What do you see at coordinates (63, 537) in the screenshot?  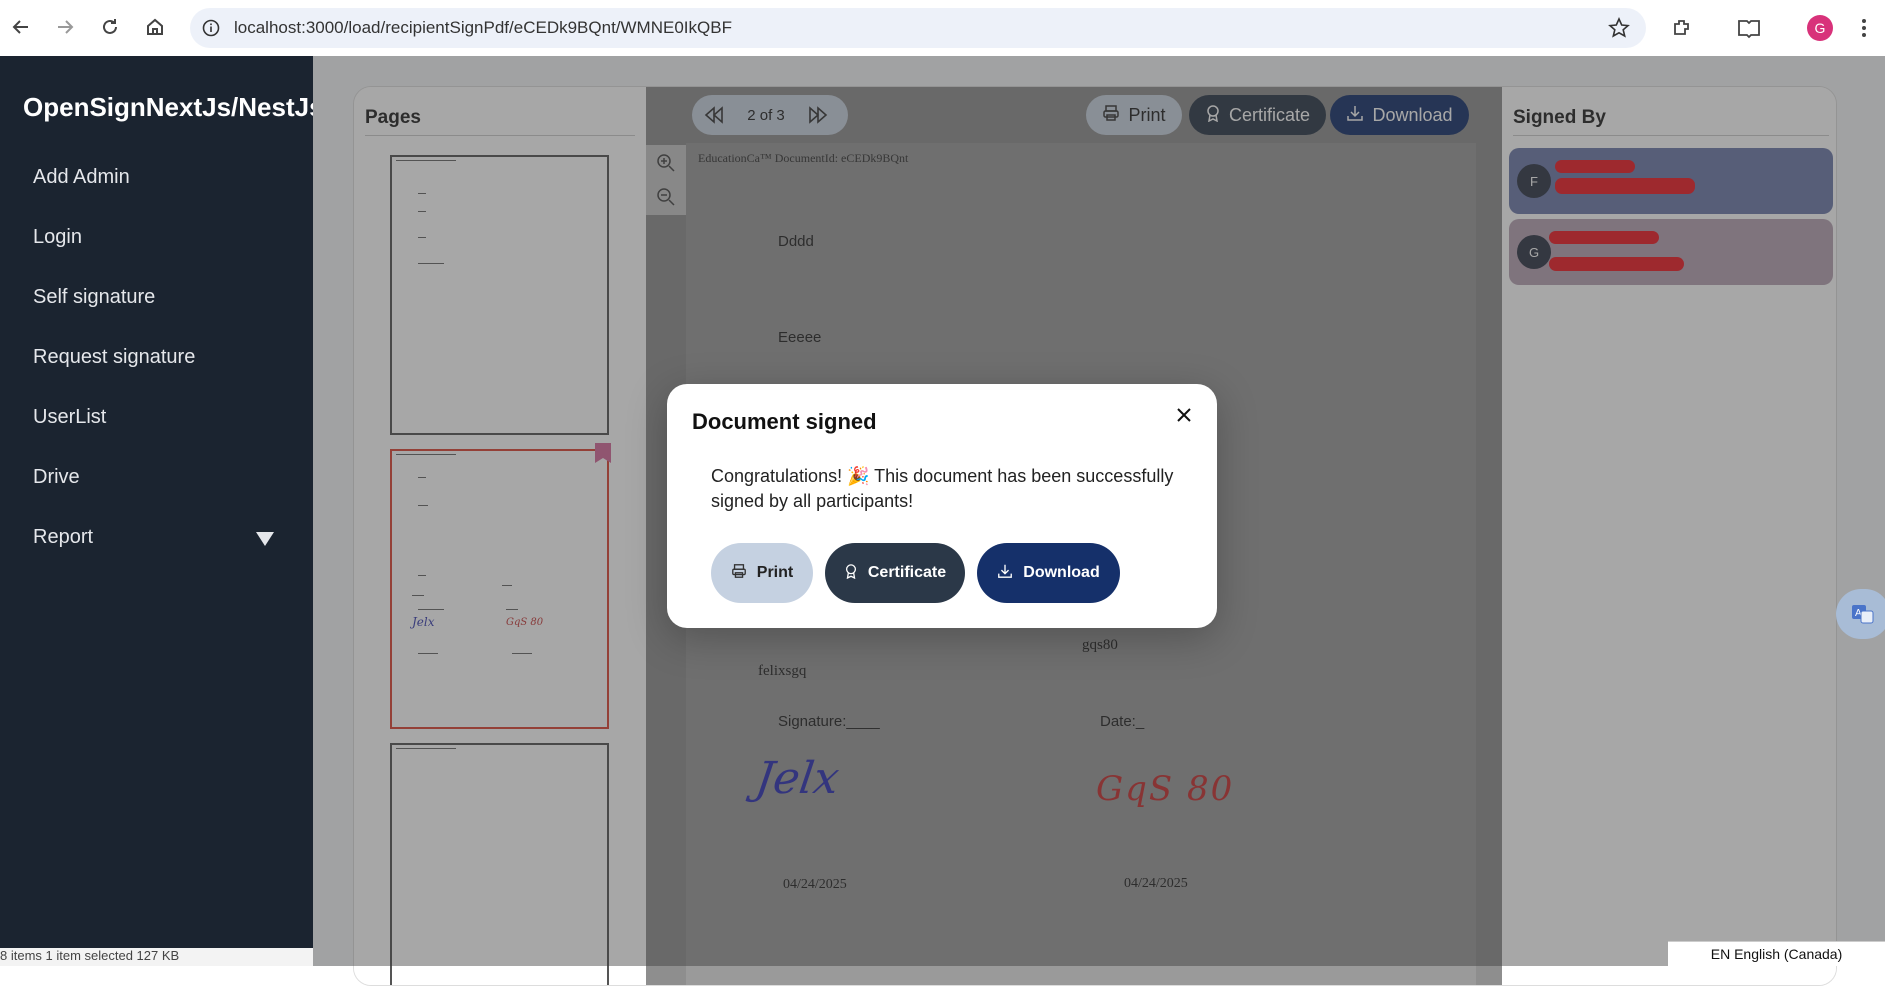 I see `sidebar-item-report: Report` at bounding box center [63, 537].